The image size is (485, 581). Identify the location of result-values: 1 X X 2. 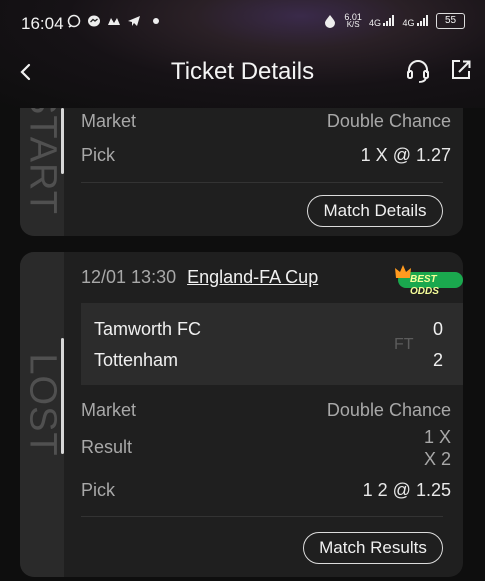
(437, 448).